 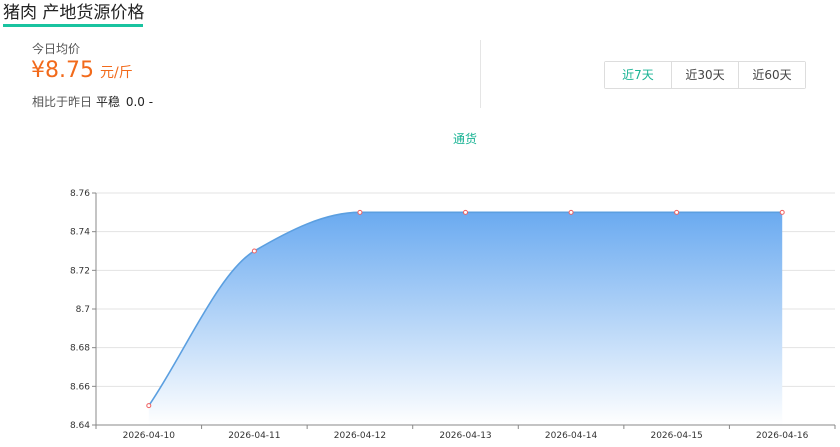 What do you see at coordinates (571, 436) in the screenshot?
I see `x-tick-label: 2026-04-14` at bounding box center [571, 436].